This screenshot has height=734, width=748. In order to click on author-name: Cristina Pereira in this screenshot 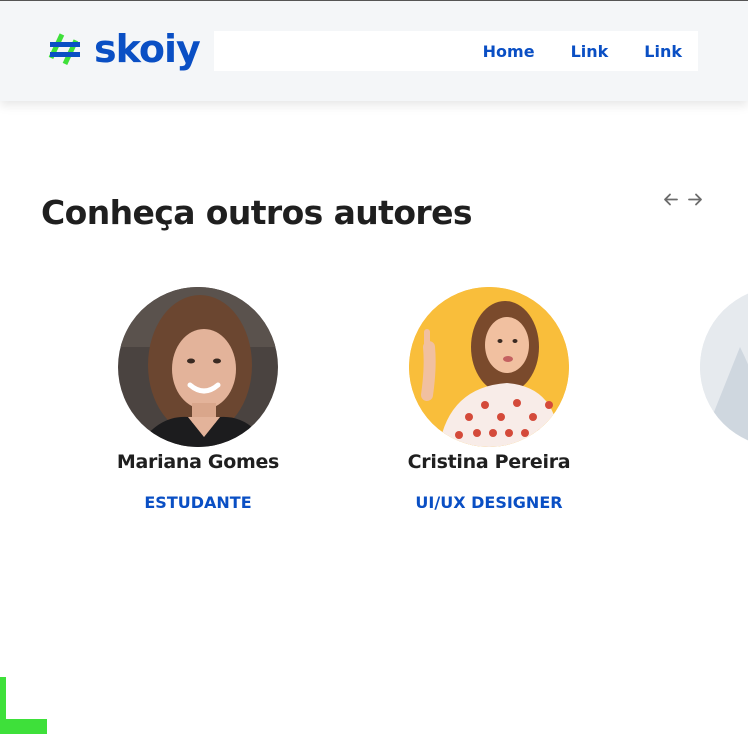, I will do `click(489, 462)`.